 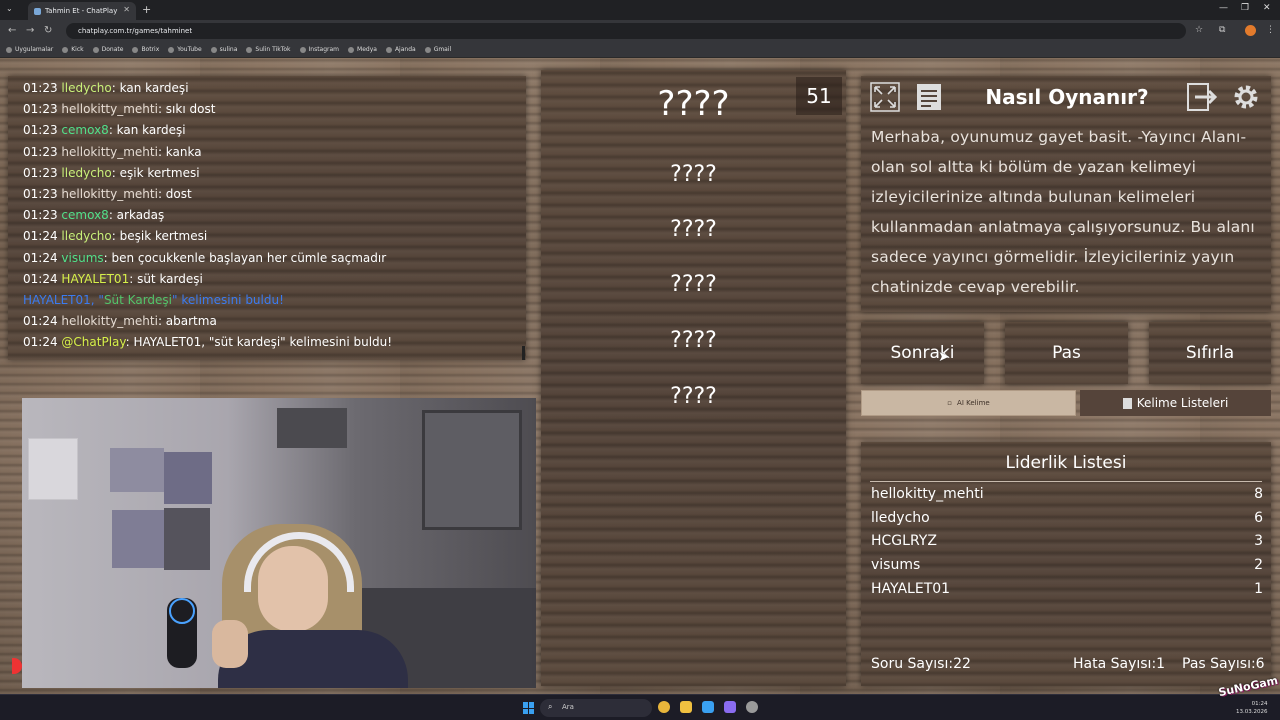 I want to click on bookmark-item: Gmail, so click(x=437, y=49).